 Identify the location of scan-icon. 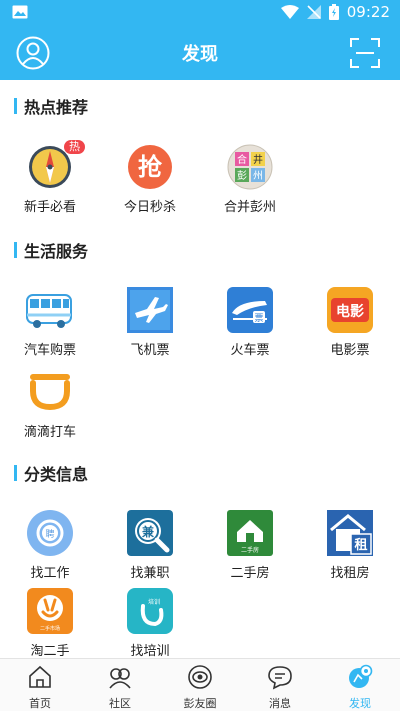
(365, 53).